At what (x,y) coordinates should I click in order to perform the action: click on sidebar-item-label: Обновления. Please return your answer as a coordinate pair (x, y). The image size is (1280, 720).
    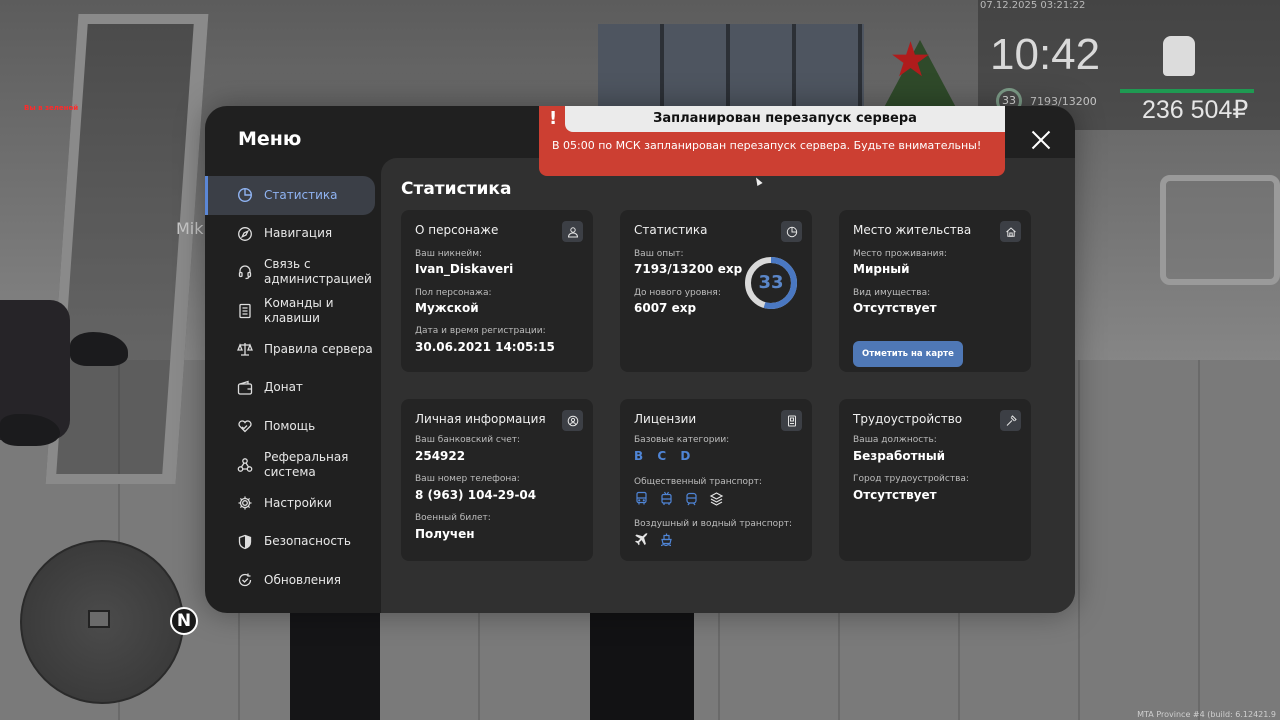
    Looking at the image, I should click on (303, 579).